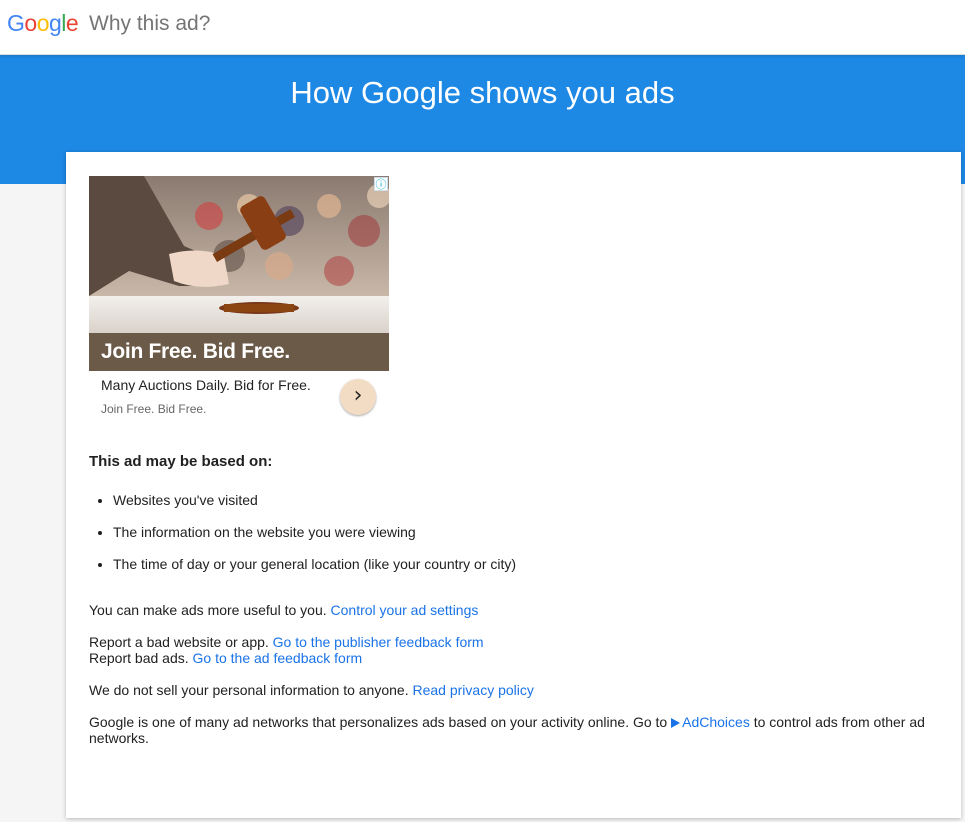 Image resolution: width=965 pixels, height=822 pixels. What do you see at coordinates (154, 409) in the screenshot?
I see `ad-description: Join Free. Bid Free.` at bounding box center [154, 409].